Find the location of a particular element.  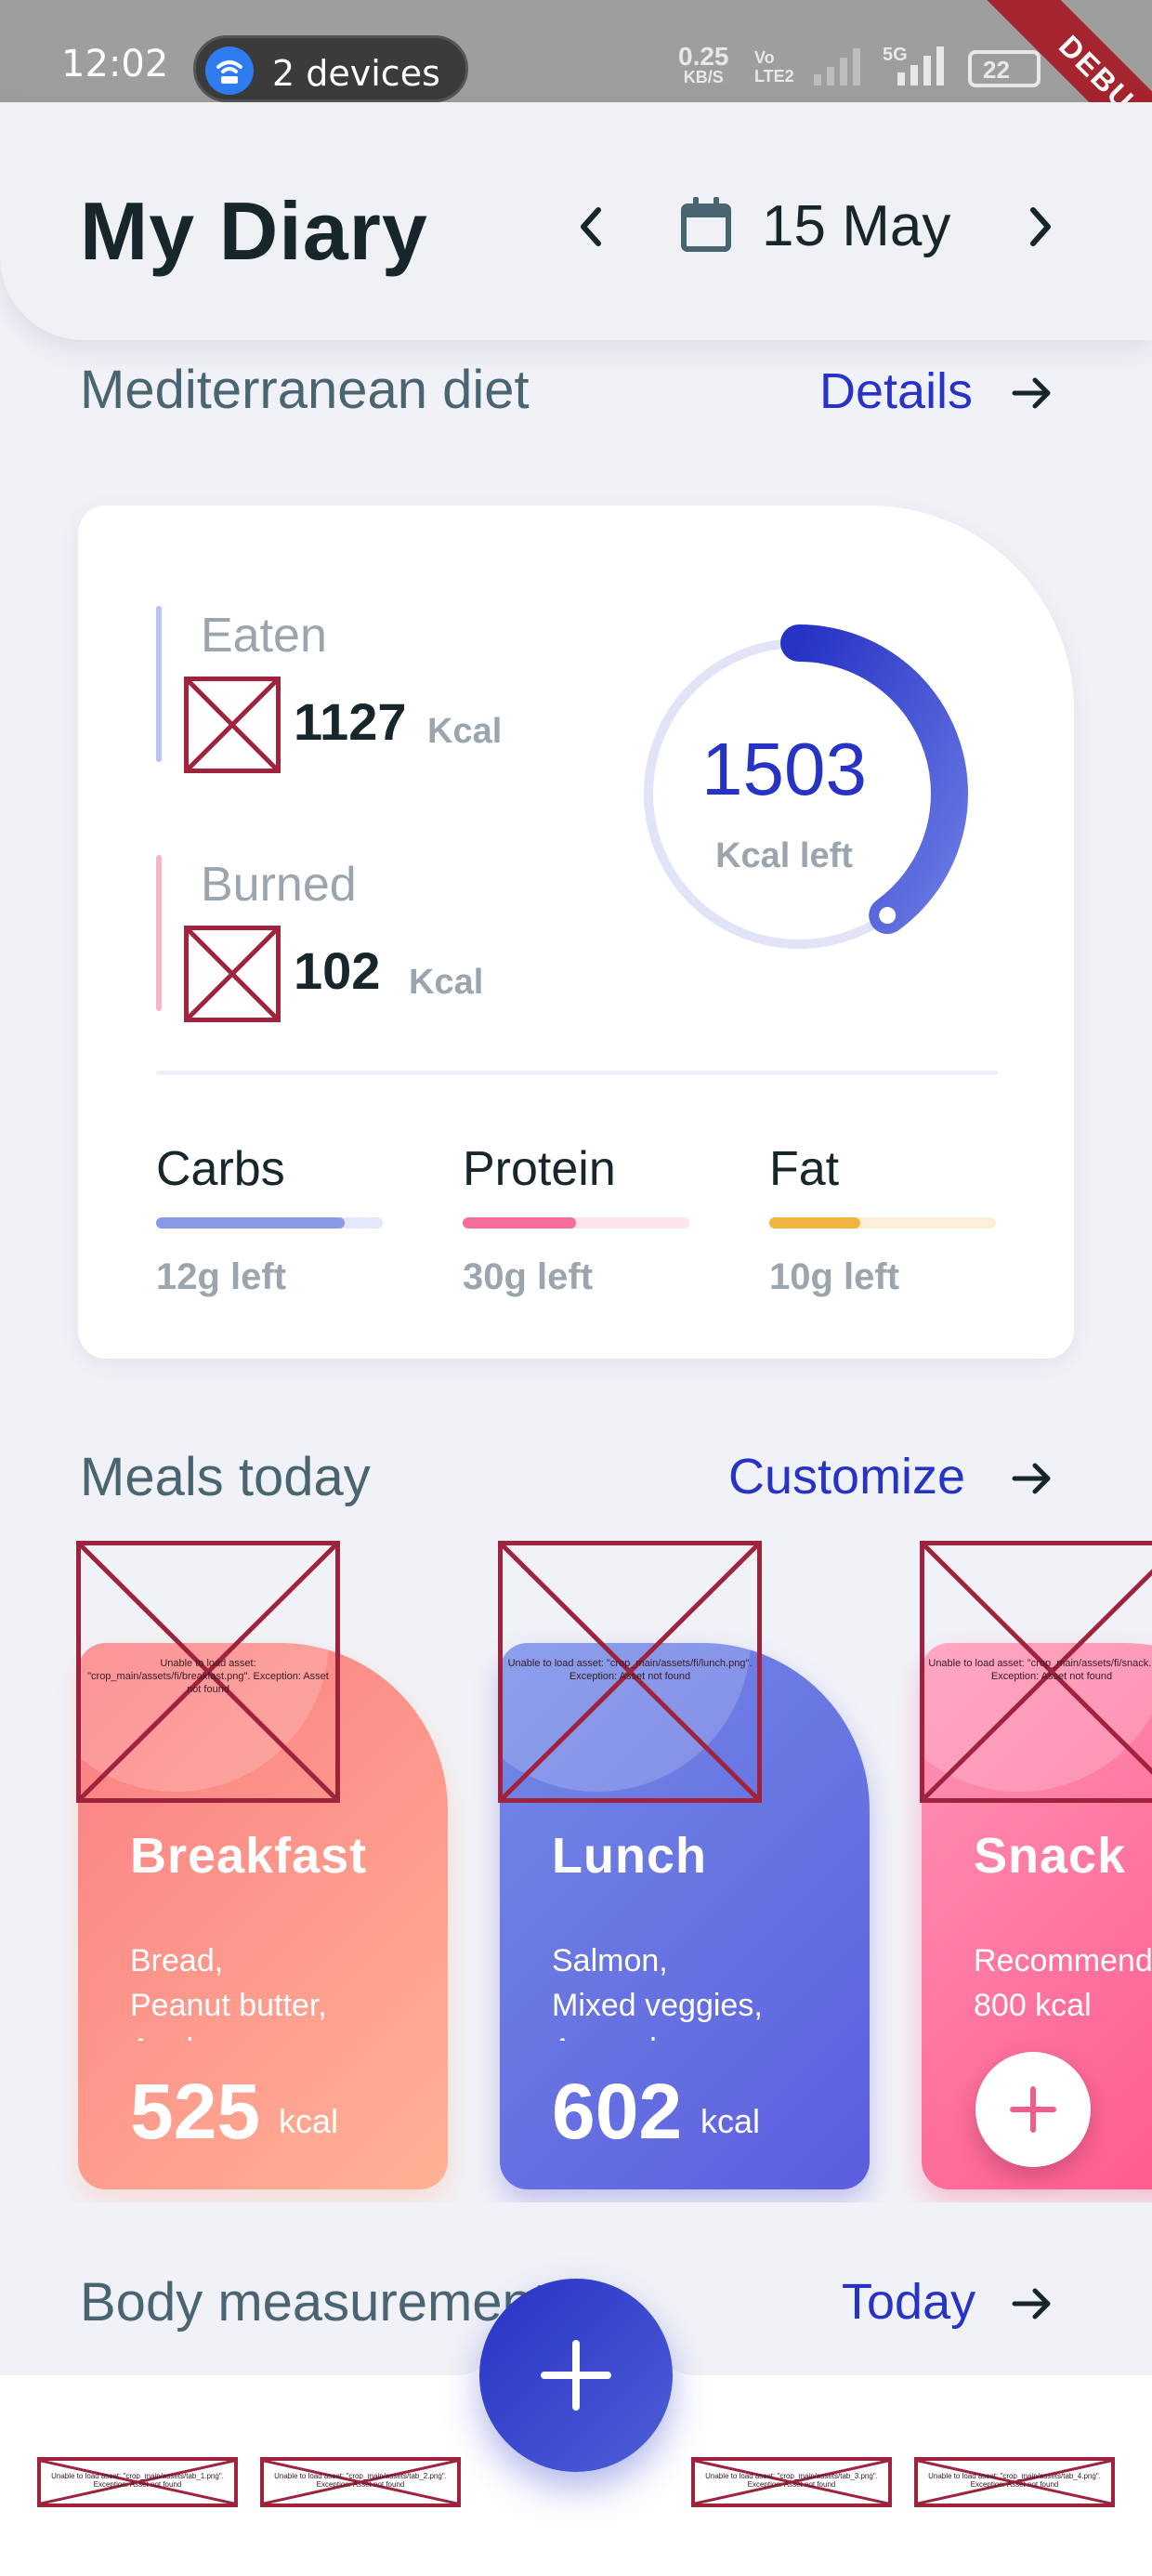

previous-date-icon is located at coordinates (592, 227).